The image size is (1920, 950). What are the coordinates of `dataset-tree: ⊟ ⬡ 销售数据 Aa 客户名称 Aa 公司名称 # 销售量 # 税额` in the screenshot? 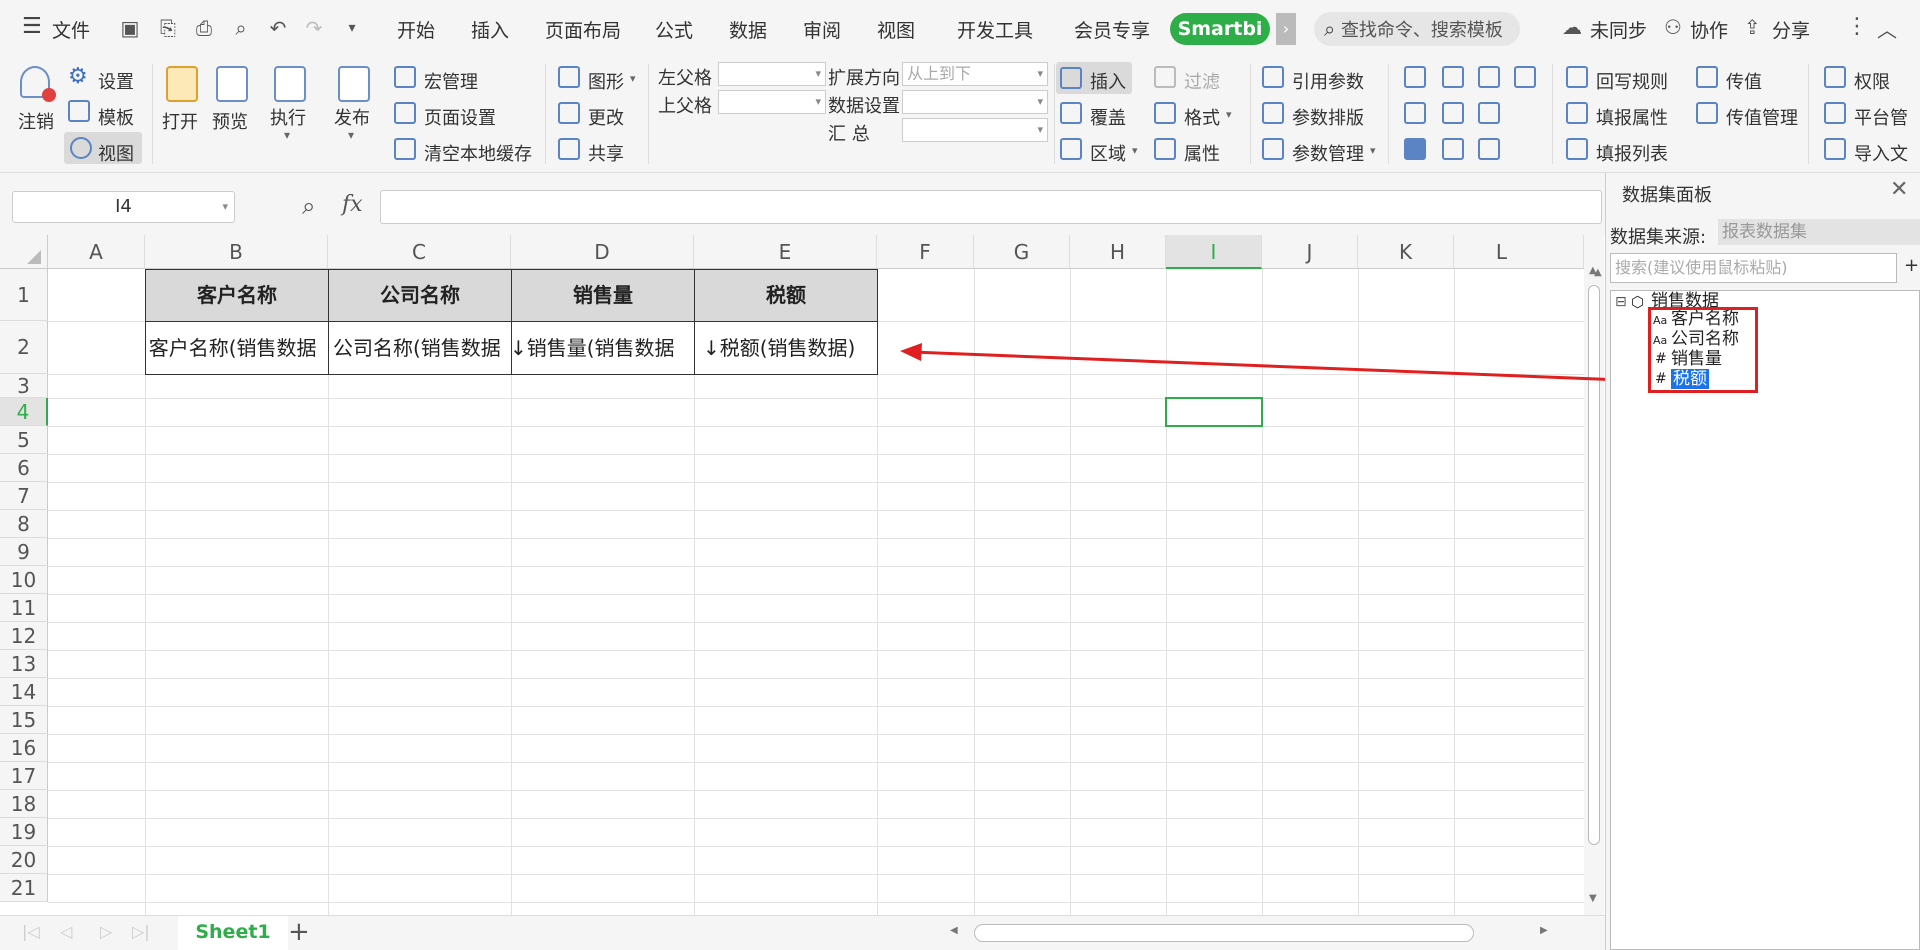 It's located at (1765, 620).